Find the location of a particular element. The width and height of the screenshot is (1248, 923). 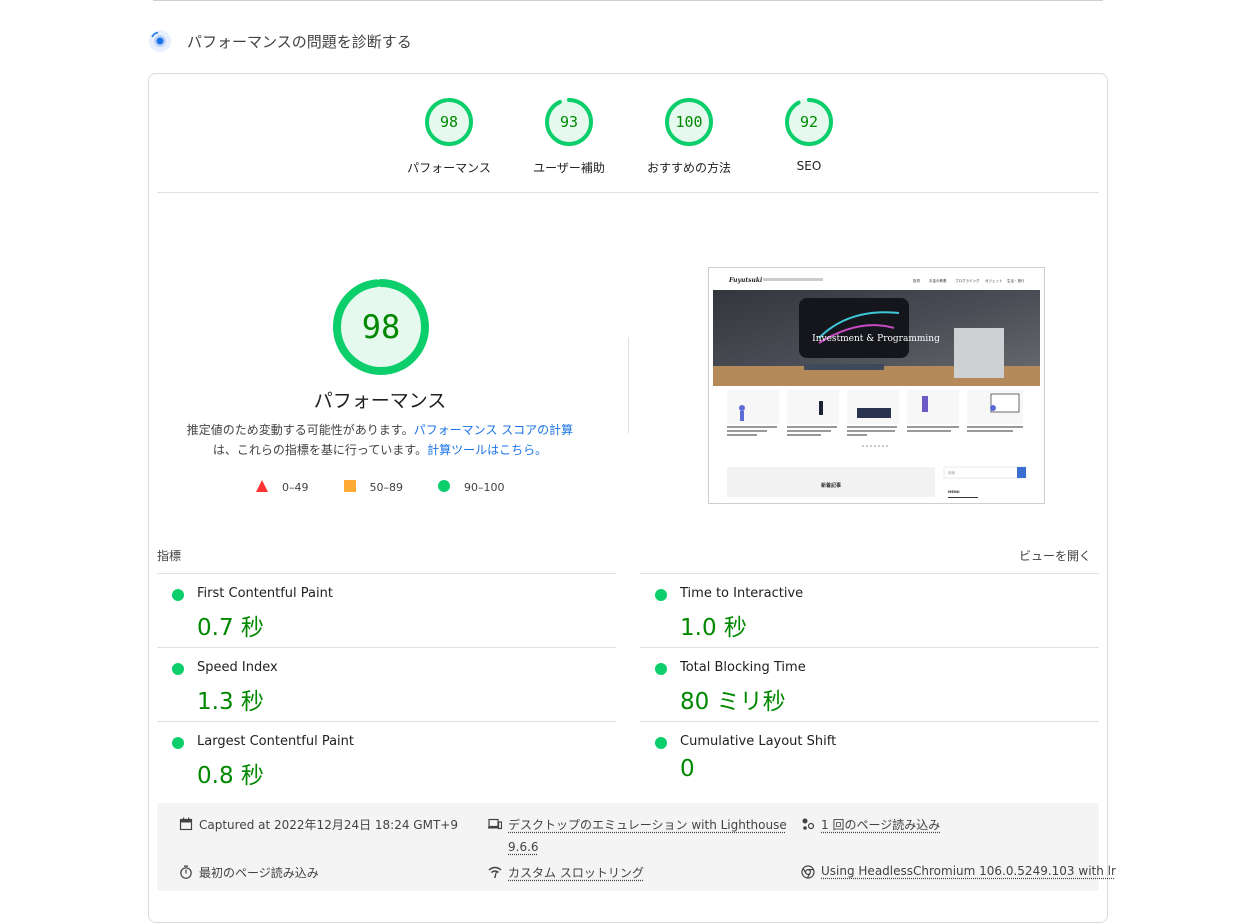

metric-value: 0 is located at coordinates (687, 769).